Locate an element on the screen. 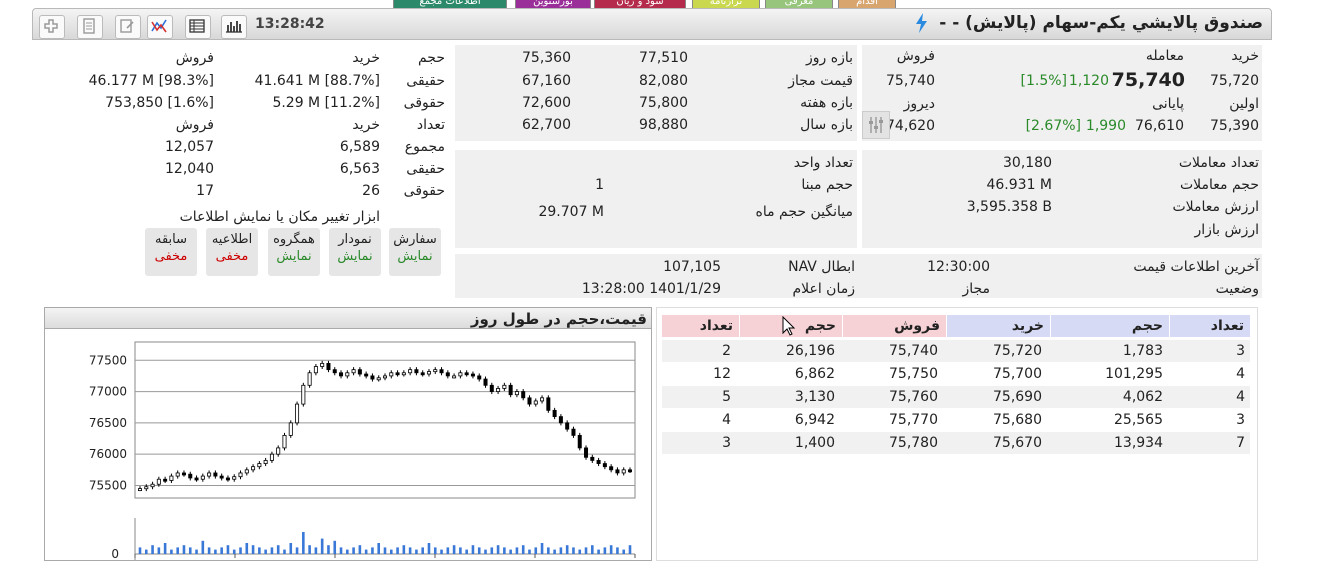 Image resolution: width=1317 pixels, height=561 pixels. order-book-cell-sell-count: 4 is located at coordinates (726, 420).